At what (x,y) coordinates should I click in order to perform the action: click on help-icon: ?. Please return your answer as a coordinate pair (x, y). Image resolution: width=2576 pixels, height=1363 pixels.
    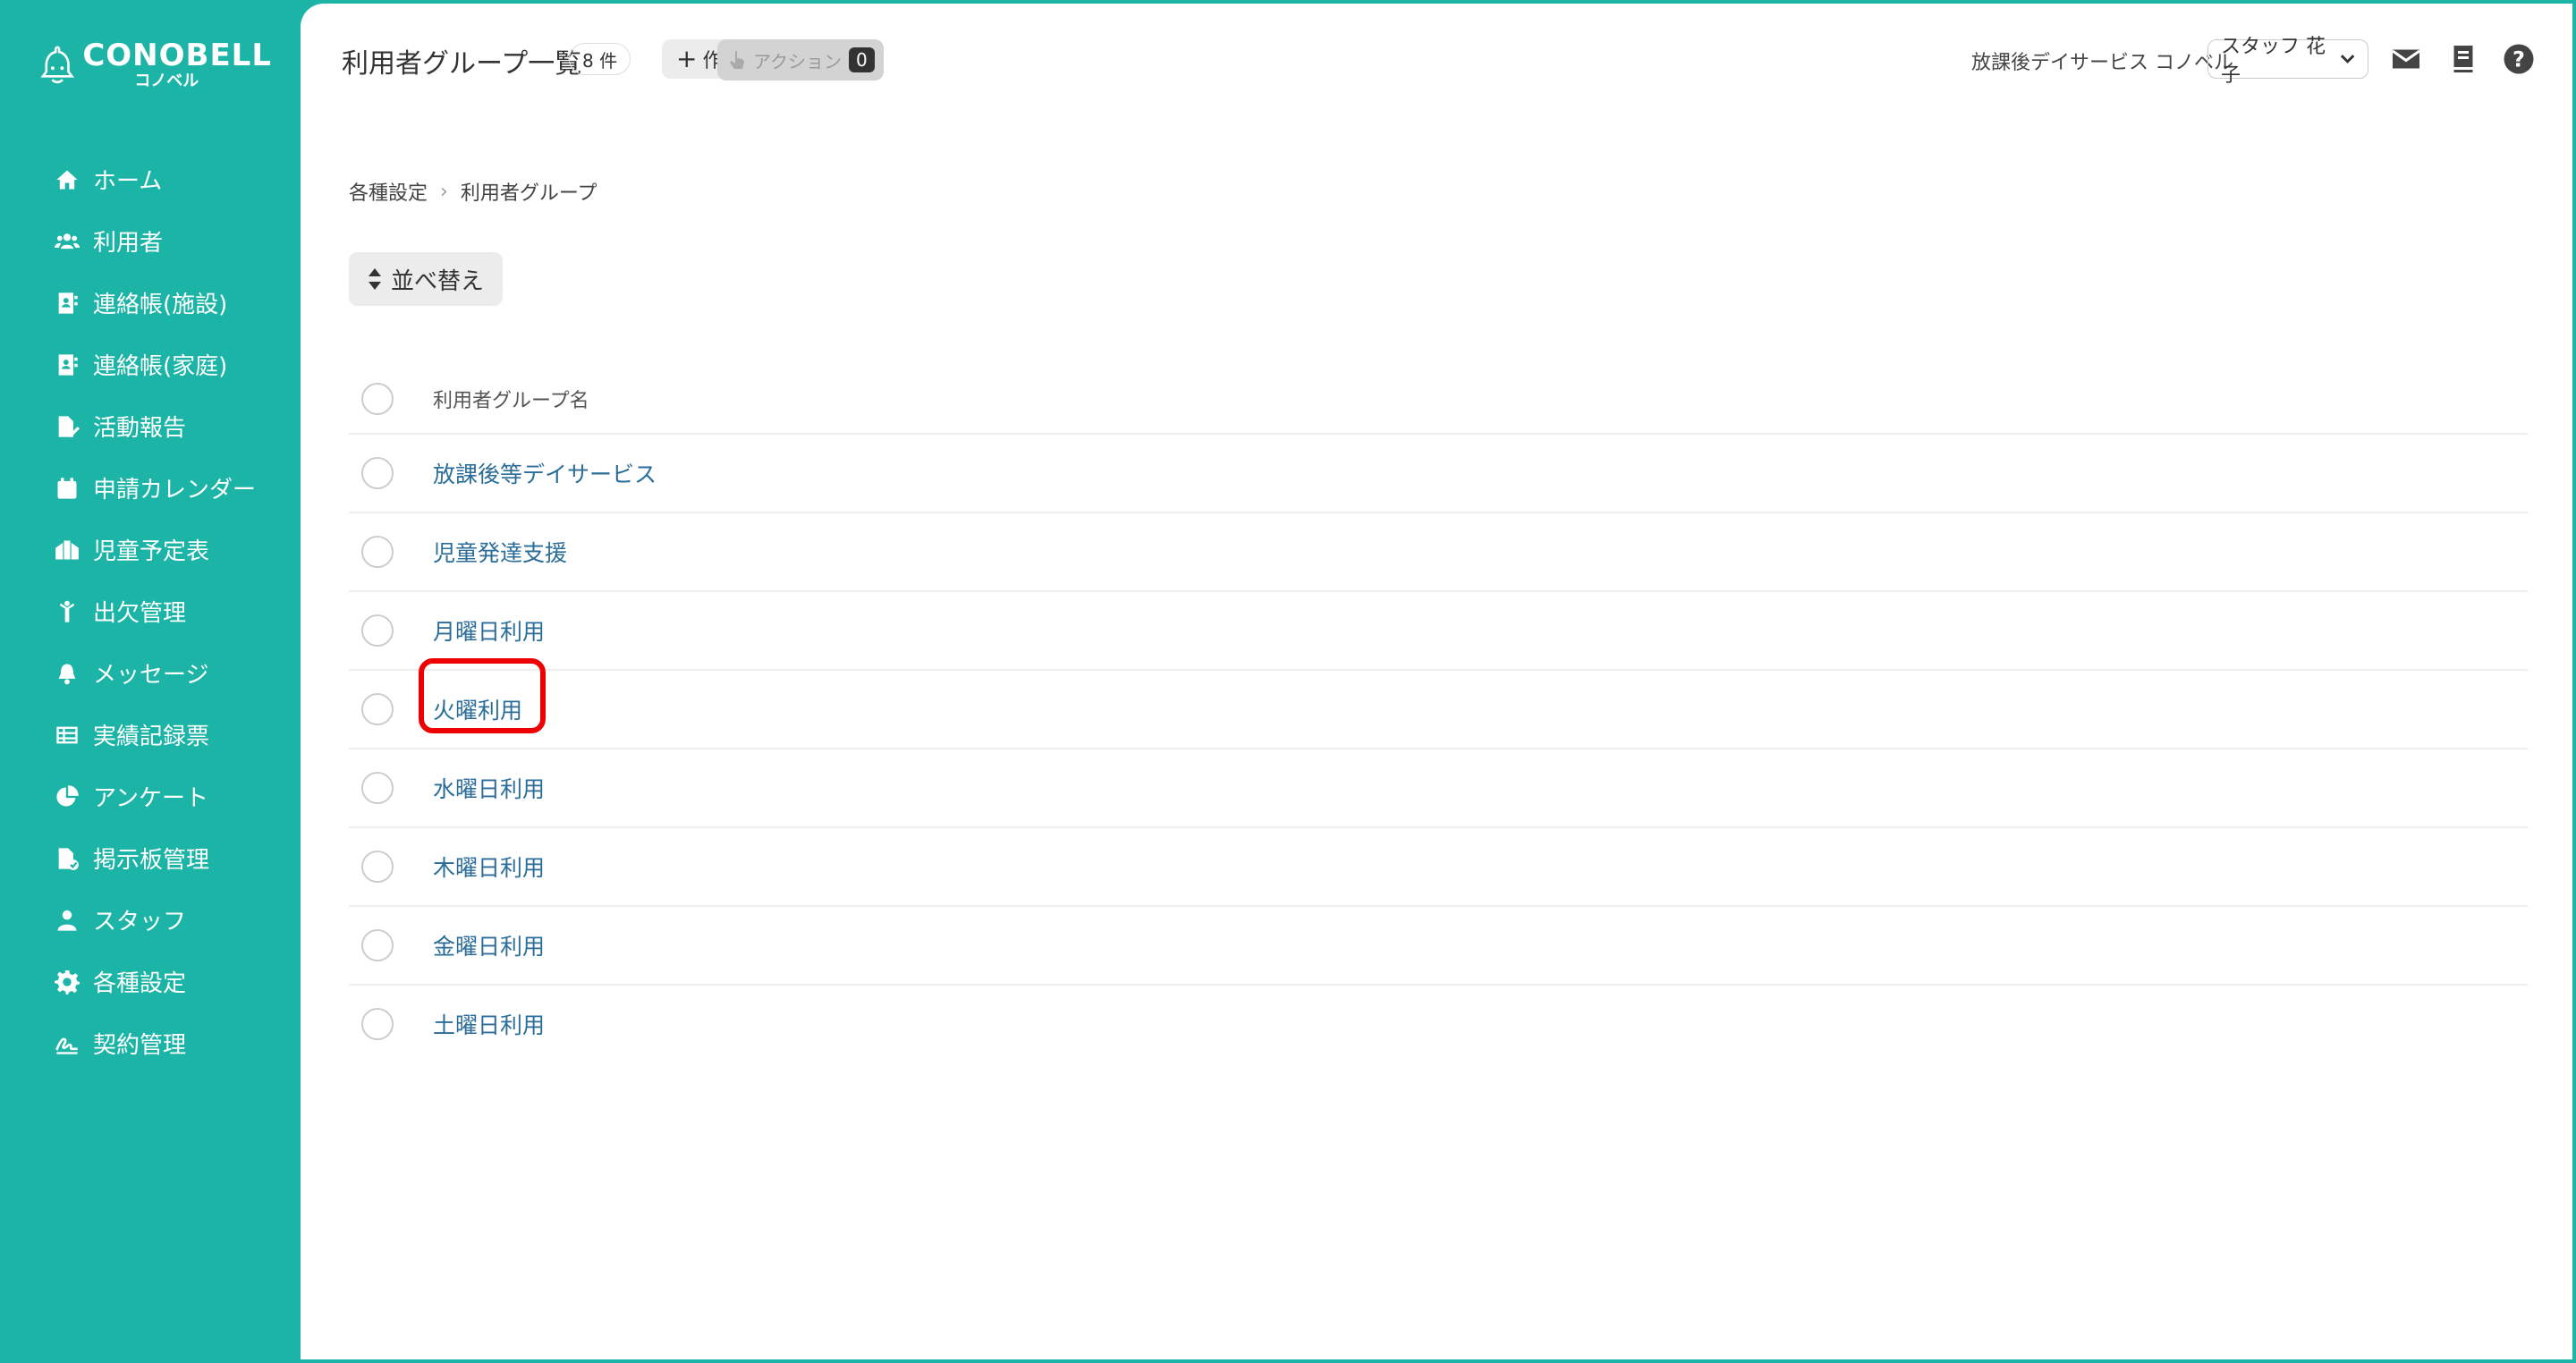
    Looking at the image, I should click on (2519, 59).